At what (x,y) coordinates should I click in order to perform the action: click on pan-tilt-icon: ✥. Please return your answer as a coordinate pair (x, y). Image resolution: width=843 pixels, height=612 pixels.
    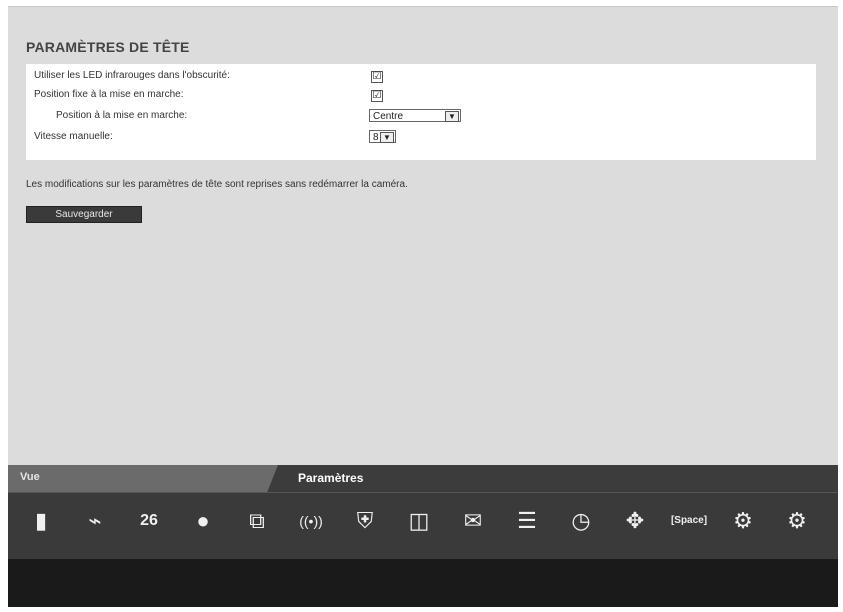
    Looking at the image, I should click on (635, 521).